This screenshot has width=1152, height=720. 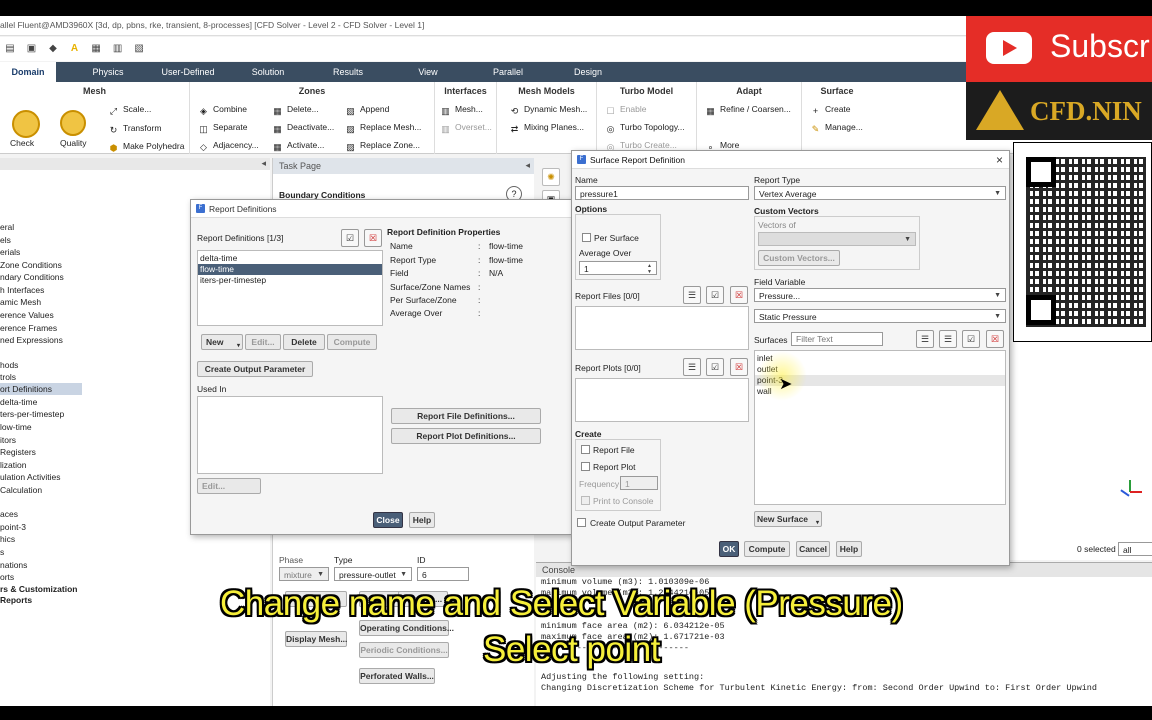 I want to click on print-console-checkbox, so click(x=585, y=500).